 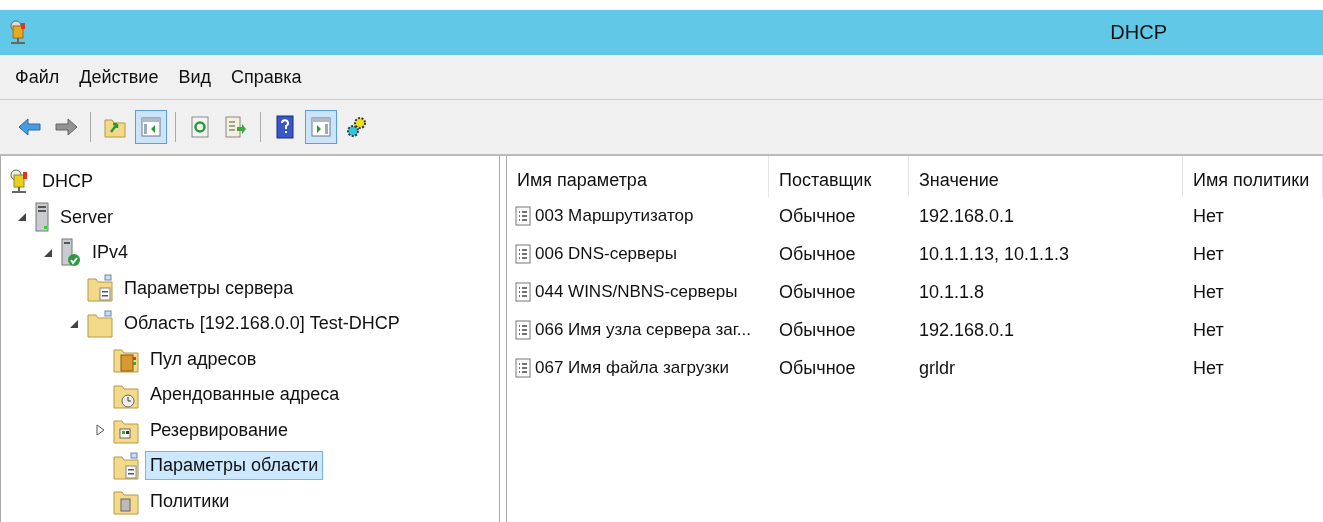 What do you see at coordinates (194, 77) in the screenshot?
I see `menu-item: Вид` at bounding box center [194, 77].